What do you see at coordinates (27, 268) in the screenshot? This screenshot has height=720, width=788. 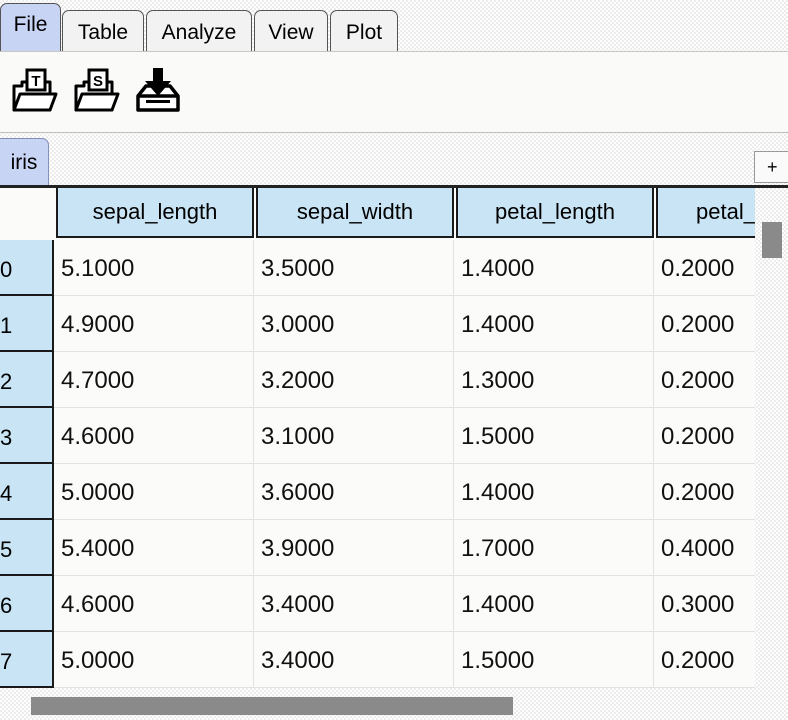 I see `row-header: 0` at bounding box center [27, 268].